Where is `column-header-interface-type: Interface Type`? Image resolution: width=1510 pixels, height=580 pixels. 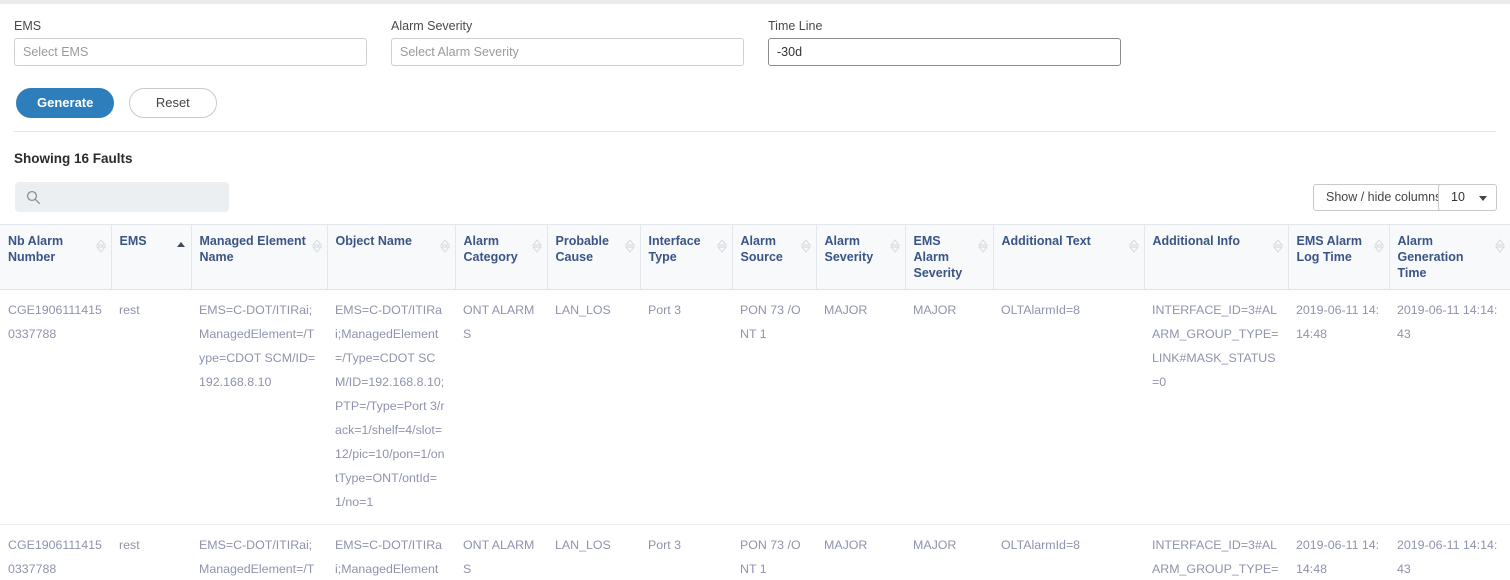
column-header-interface-type: Interface Type is located at coordinates (686, 257).